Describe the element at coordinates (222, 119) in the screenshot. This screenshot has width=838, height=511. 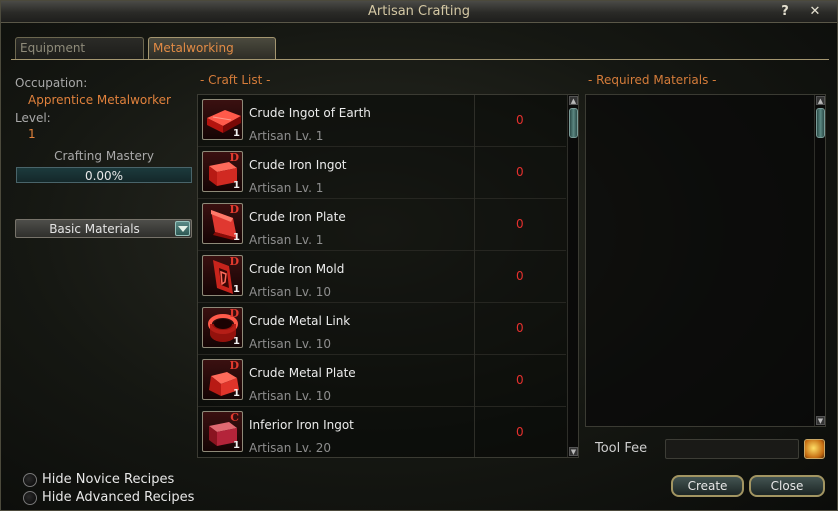
I see `ingot-icon: 1` at that location.